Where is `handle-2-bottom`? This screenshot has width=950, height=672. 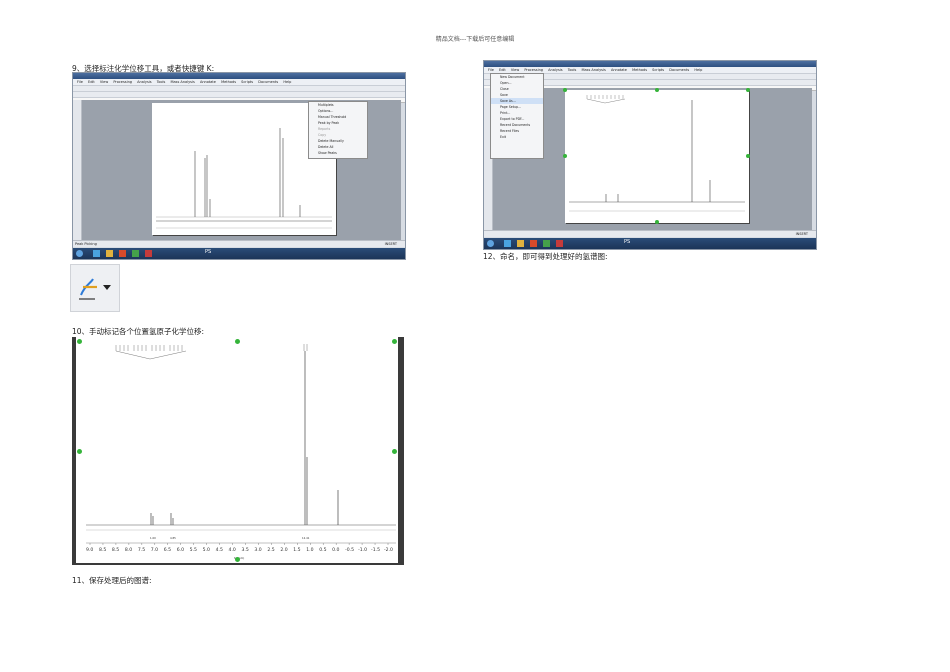 handle-2-bottom is located at coordinates (657, 222).